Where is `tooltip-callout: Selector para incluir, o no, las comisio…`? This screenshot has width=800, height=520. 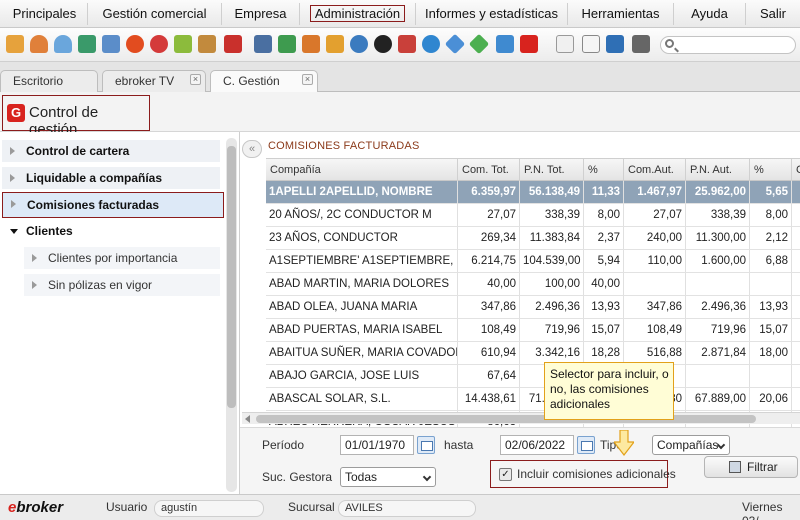 tooltip-callout: Selector para incluir, o no, las comisio… is located at coordinates (609, 391).